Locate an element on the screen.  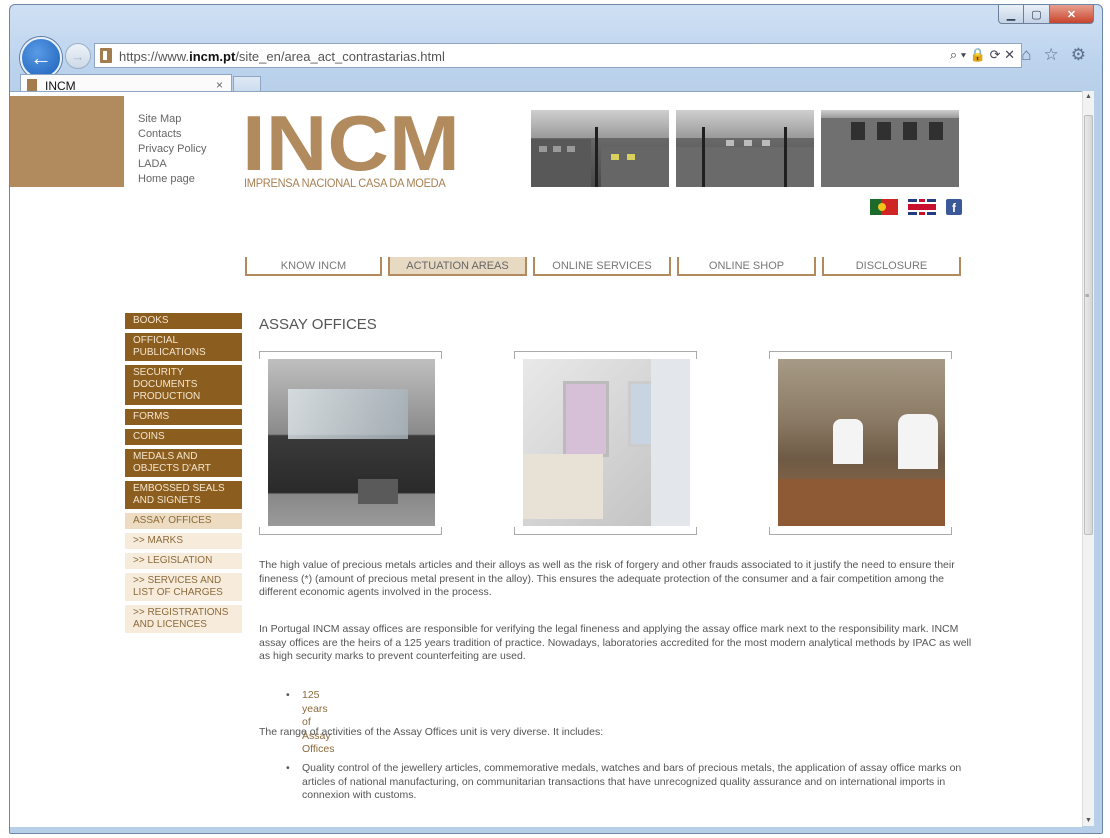
nav-online-shop: ONLINE SHOP is located at coordinates (746, 266).